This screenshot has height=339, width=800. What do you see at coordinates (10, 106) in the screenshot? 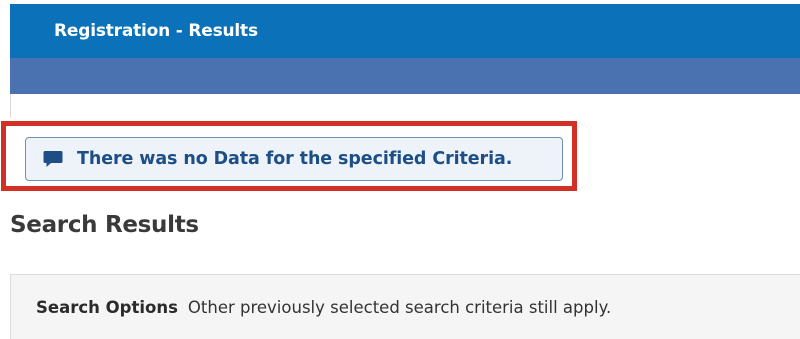
I see `divider` at bounding box center [10, 106].